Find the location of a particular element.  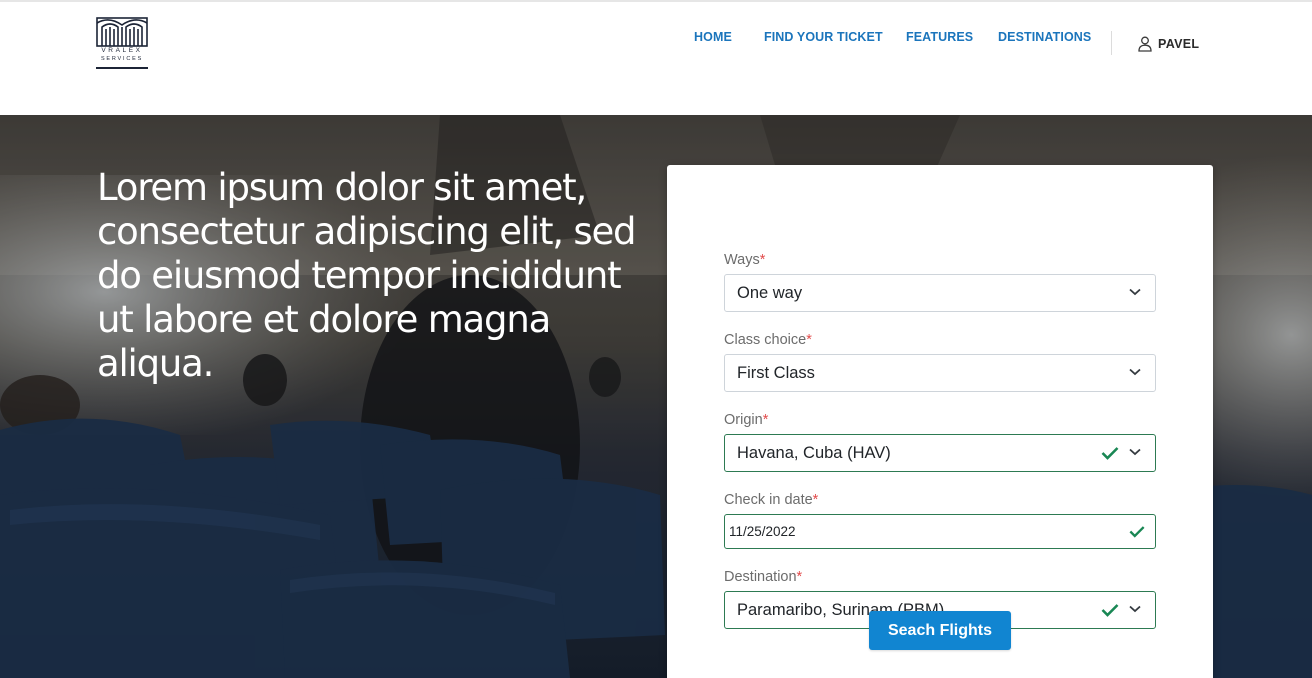

destination-label: Destination* is located at coordinates (763, 577).